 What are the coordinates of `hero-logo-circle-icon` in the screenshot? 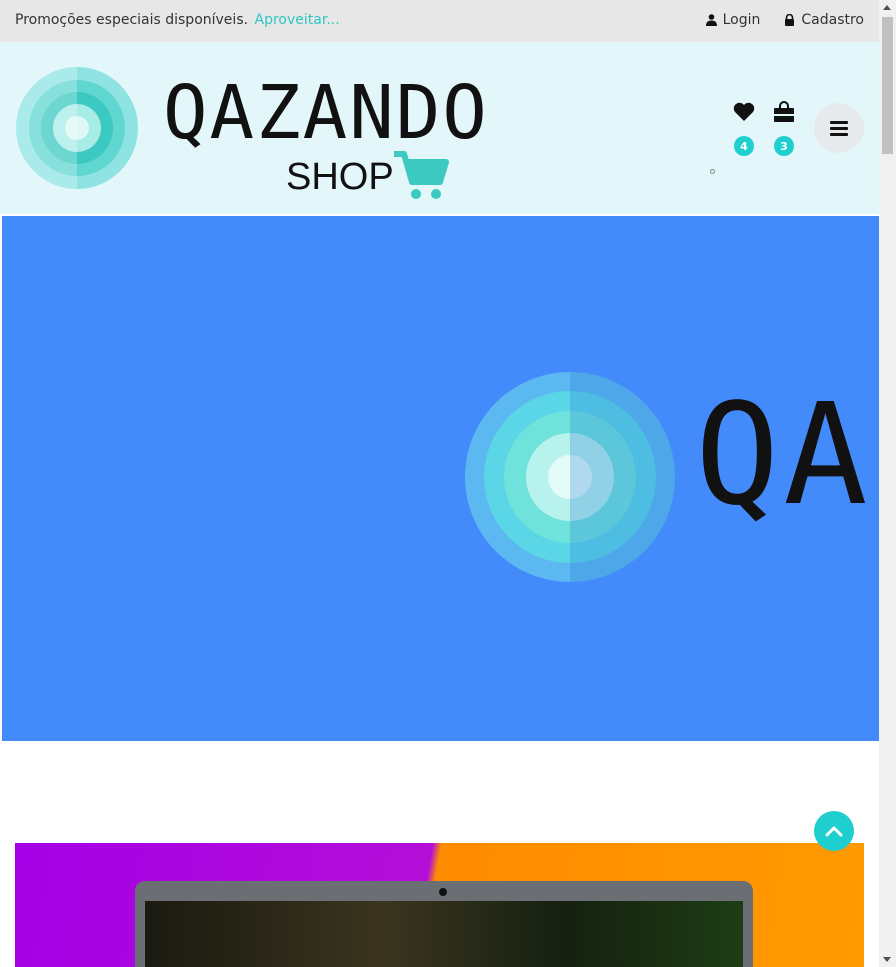 It's located at (570, 477).